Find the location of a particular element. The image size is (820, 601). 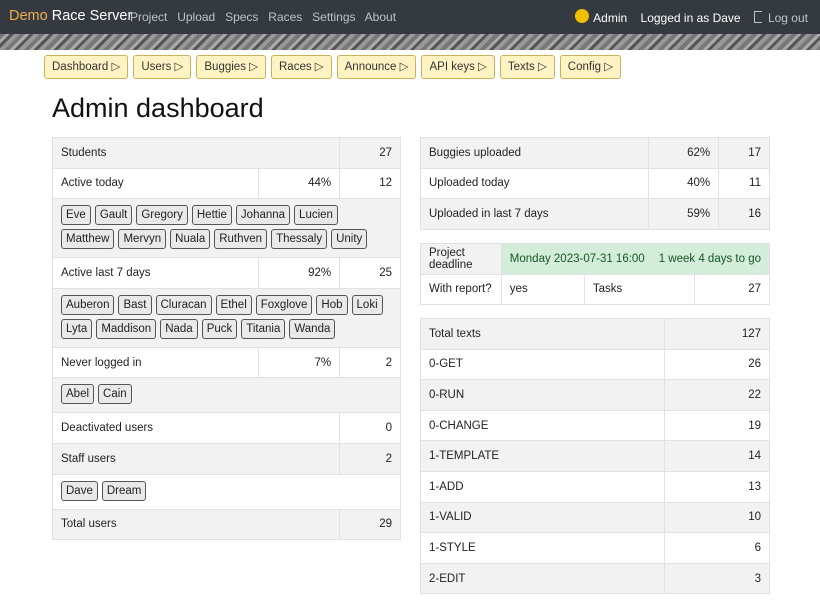

text-label: 1-STYLE is located at coordinates (542, 548).